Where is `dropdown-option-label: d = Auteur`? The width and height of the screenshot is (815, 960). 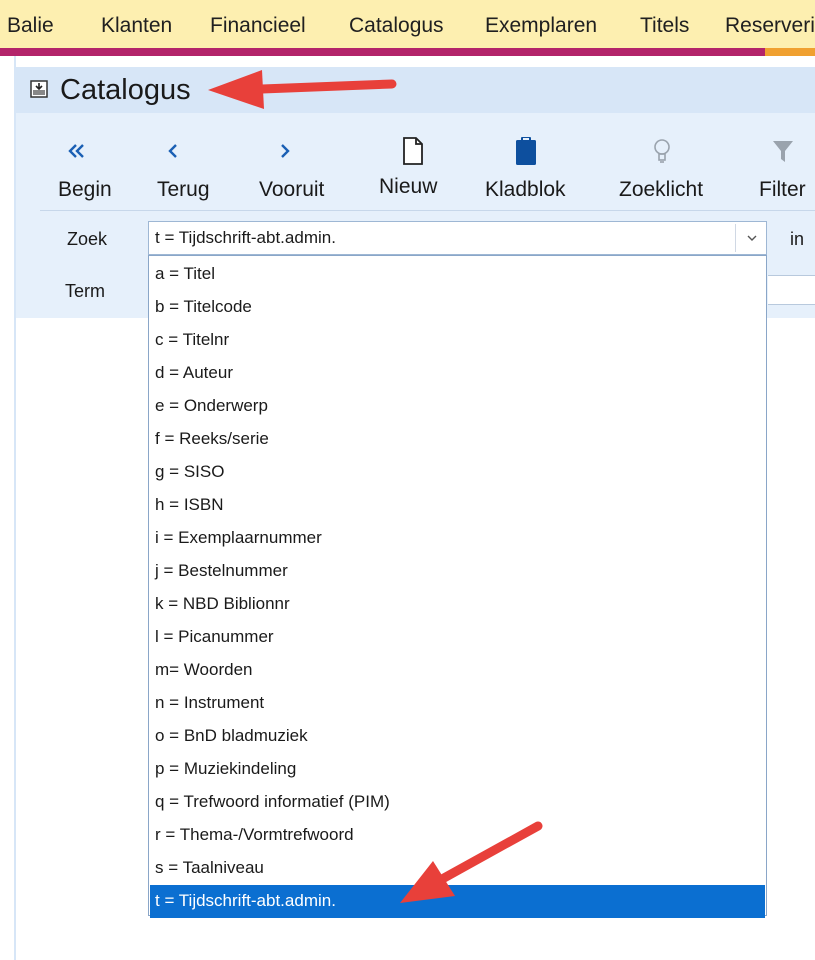
dropdown-option-label: d = Auteur is located at coordinates (194, 372).